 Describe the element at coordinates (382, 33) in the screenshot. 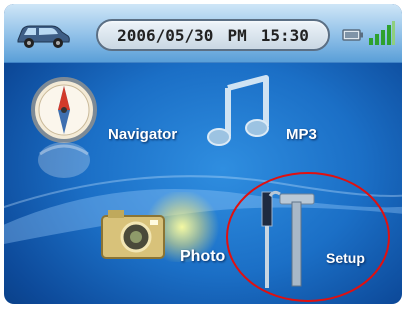

I see `signal-strength-icon` at that location.